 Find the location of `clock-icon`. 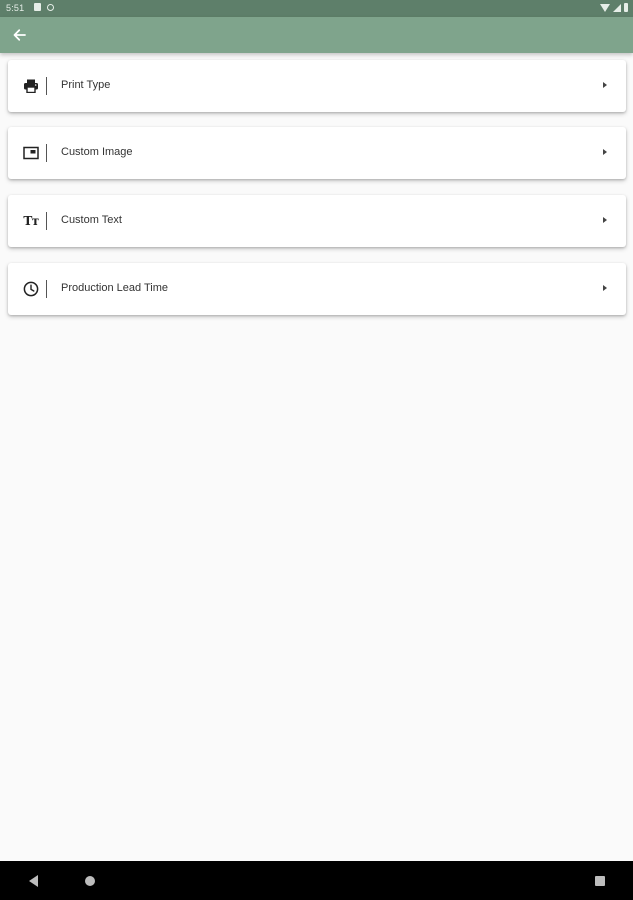

clock-icon is located at coordinates (31, 289).